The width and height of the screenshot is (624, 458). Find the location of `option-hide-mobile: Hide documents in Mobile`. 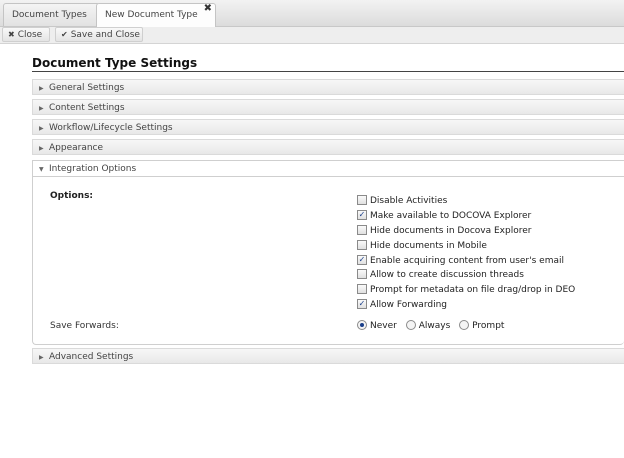

option-hide-mobile: Hide documents in Mobile is located at coordinates (422, 245).